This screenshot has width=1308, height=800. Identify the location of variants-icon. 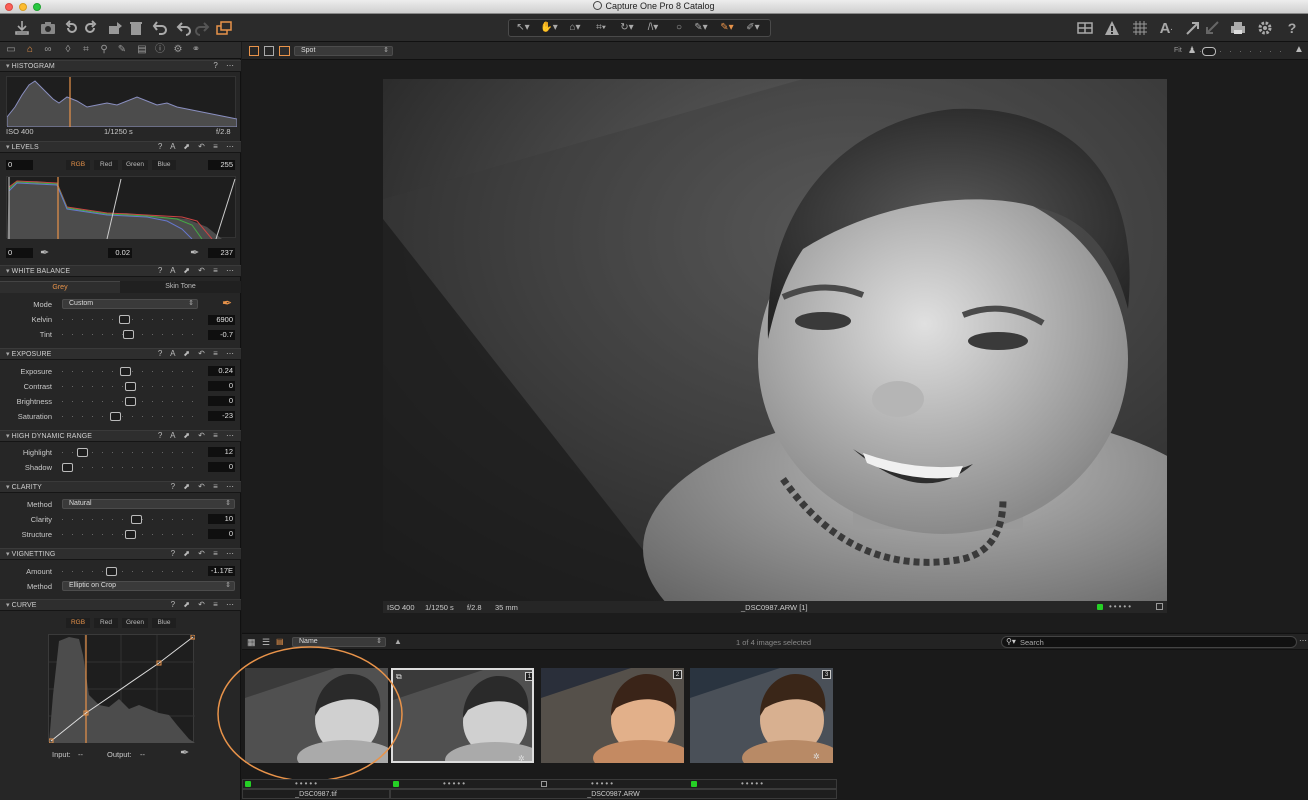
(224, 28).